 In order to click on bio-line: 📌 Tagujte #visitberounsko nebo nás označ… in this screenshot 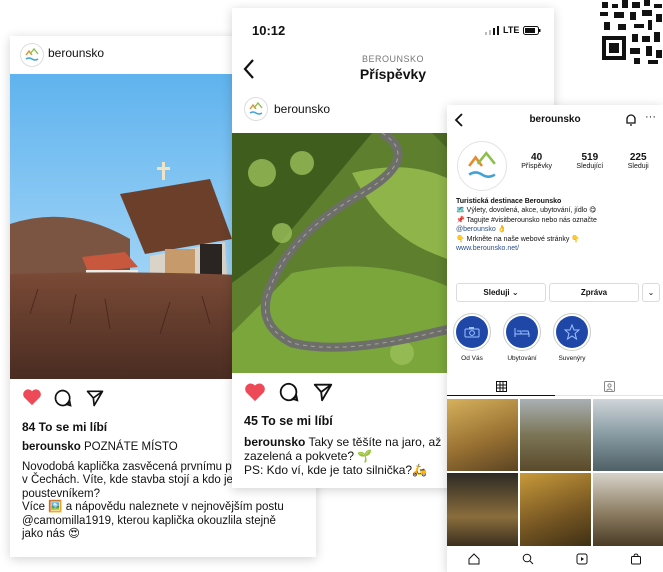, I will do `click(526, 220)`.